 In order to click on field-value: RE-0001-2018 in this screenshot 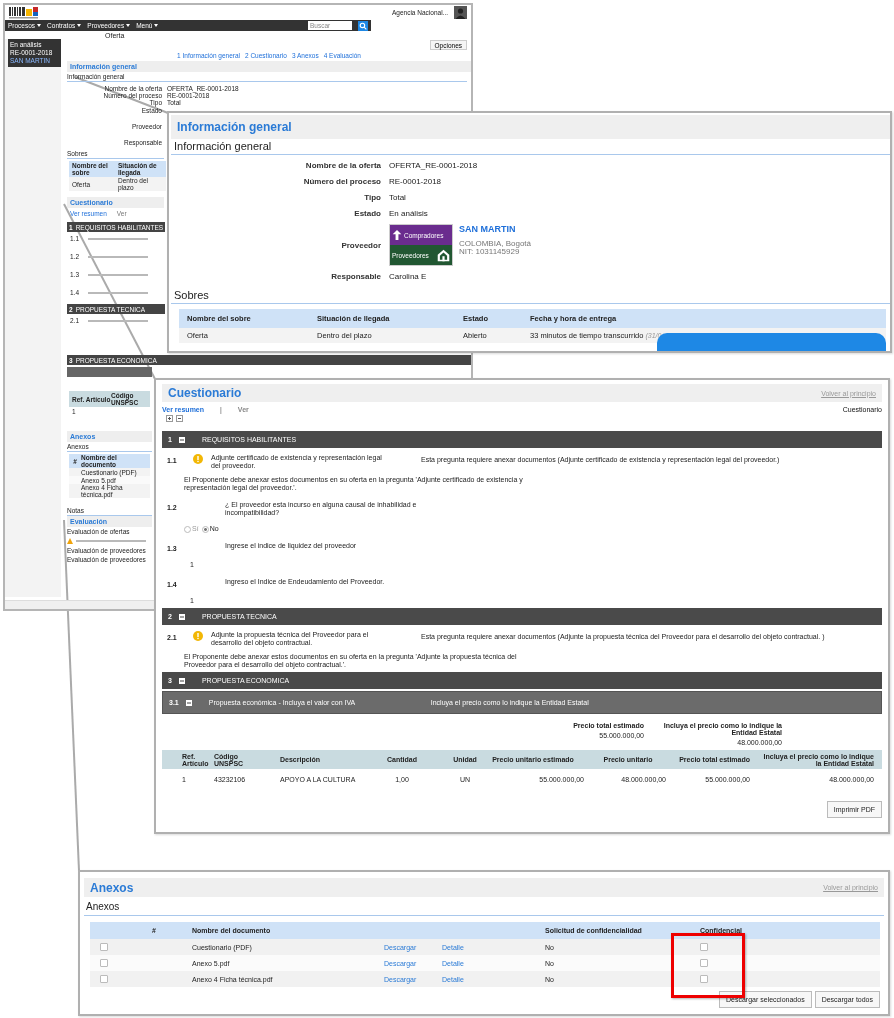, I will do `click(416, 181)`.